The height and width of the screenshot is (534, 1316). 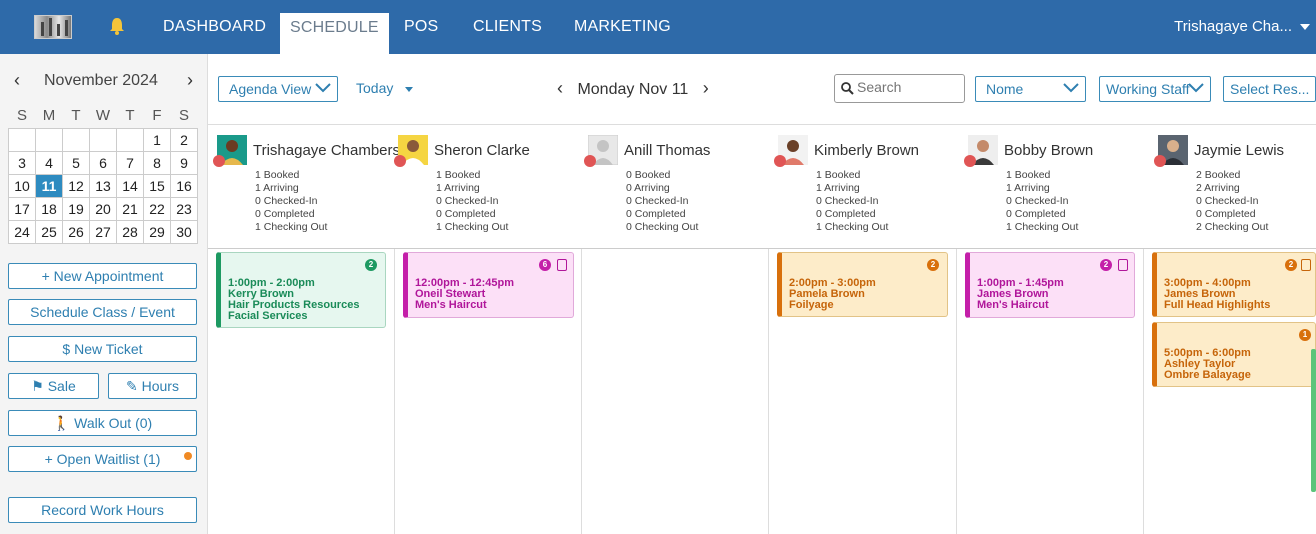 What do you see at coordinates (188, 456) in the screenshot?
I see `notification-dot` at bounding box center [188, 456].